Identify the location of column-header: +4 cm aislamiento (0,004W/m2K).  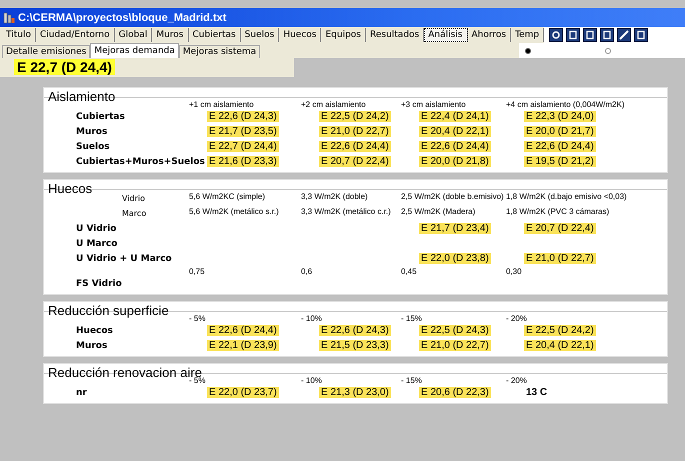
(565, 104).